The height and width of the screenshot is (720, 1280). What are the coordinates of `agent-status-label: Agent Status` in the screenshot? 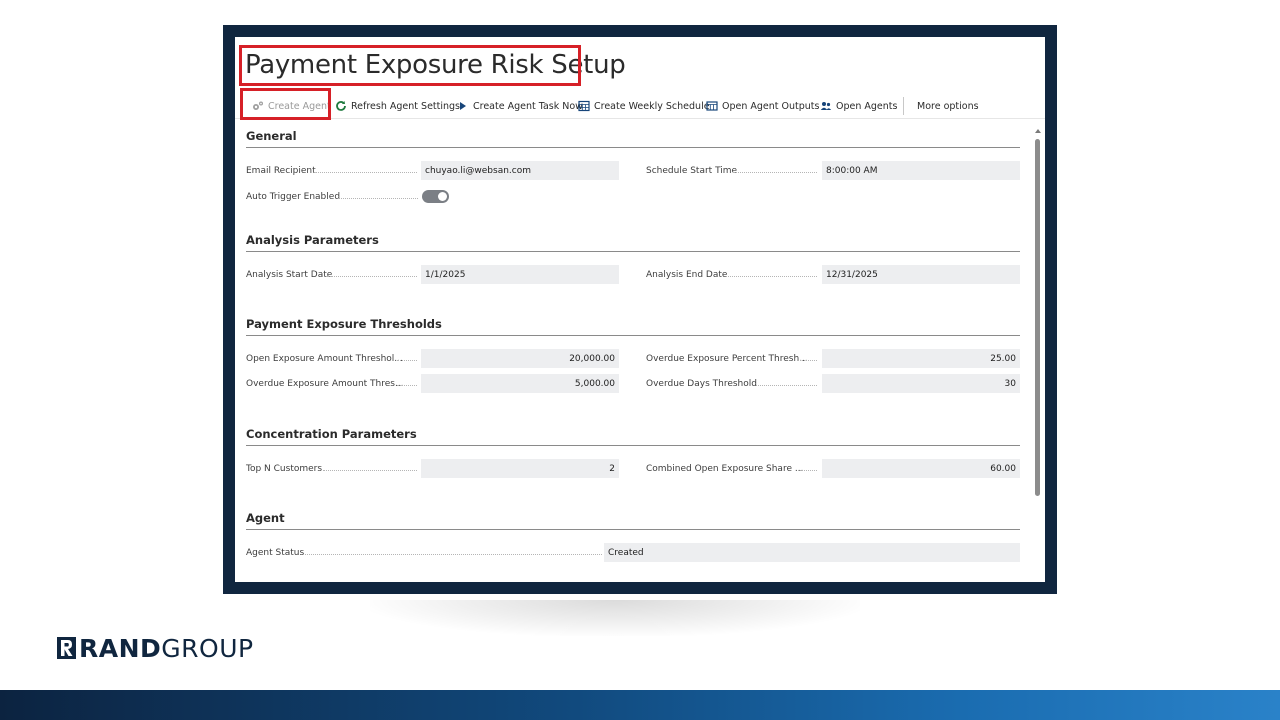 It's located at (275, 553).